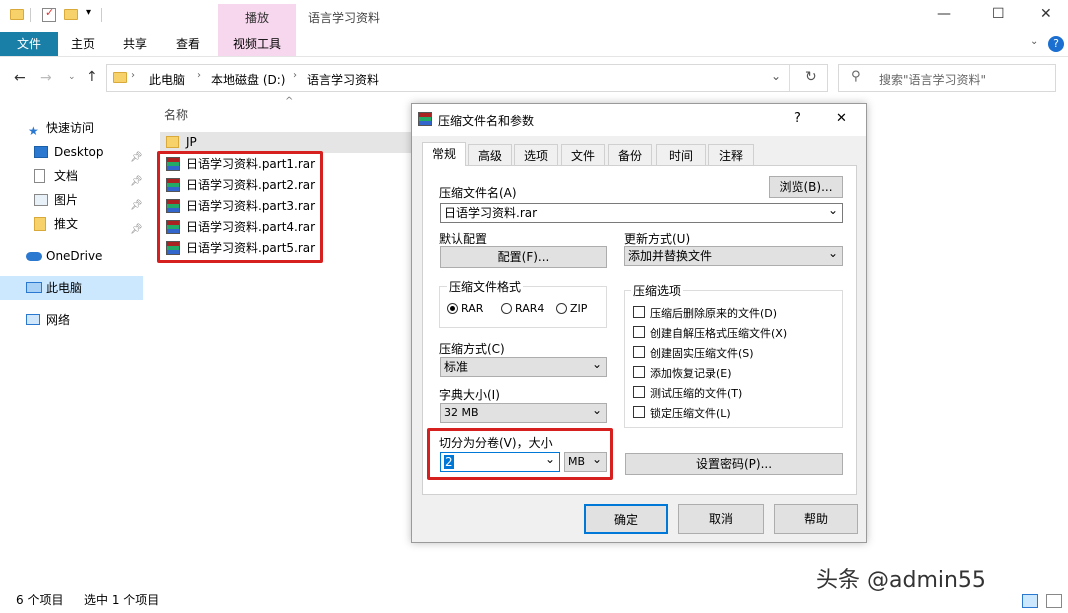  Describe the element at coordinates (901, 580) in the screenshot. I see `watermark: 头条 @admin55` at that location.